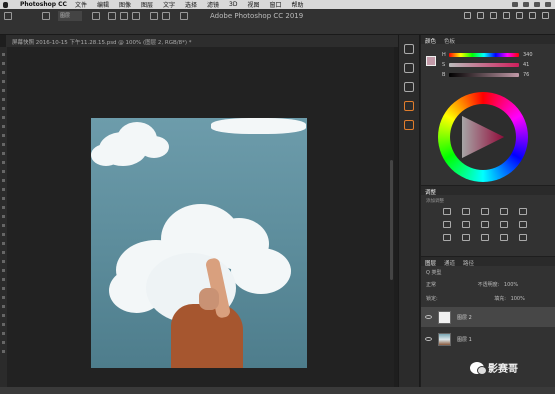  I want to click on layer-row: 图层 1, so click(488, 339).